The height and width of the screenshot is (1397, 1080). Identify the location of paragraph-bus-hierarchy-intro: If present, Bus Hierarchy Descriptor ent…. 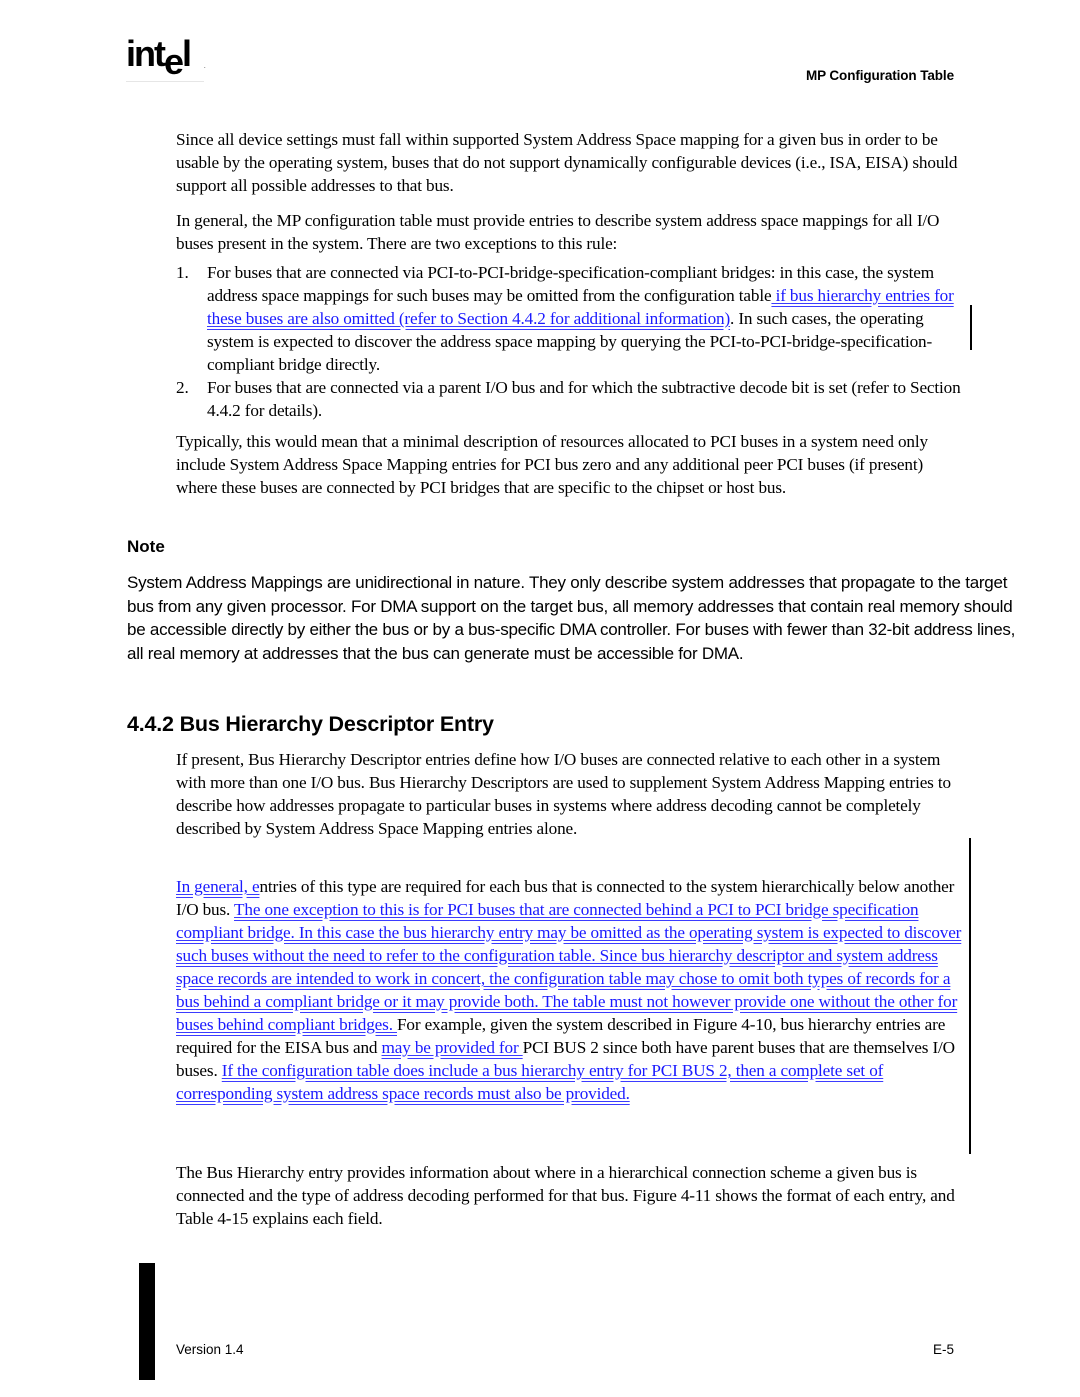
(563, 794).